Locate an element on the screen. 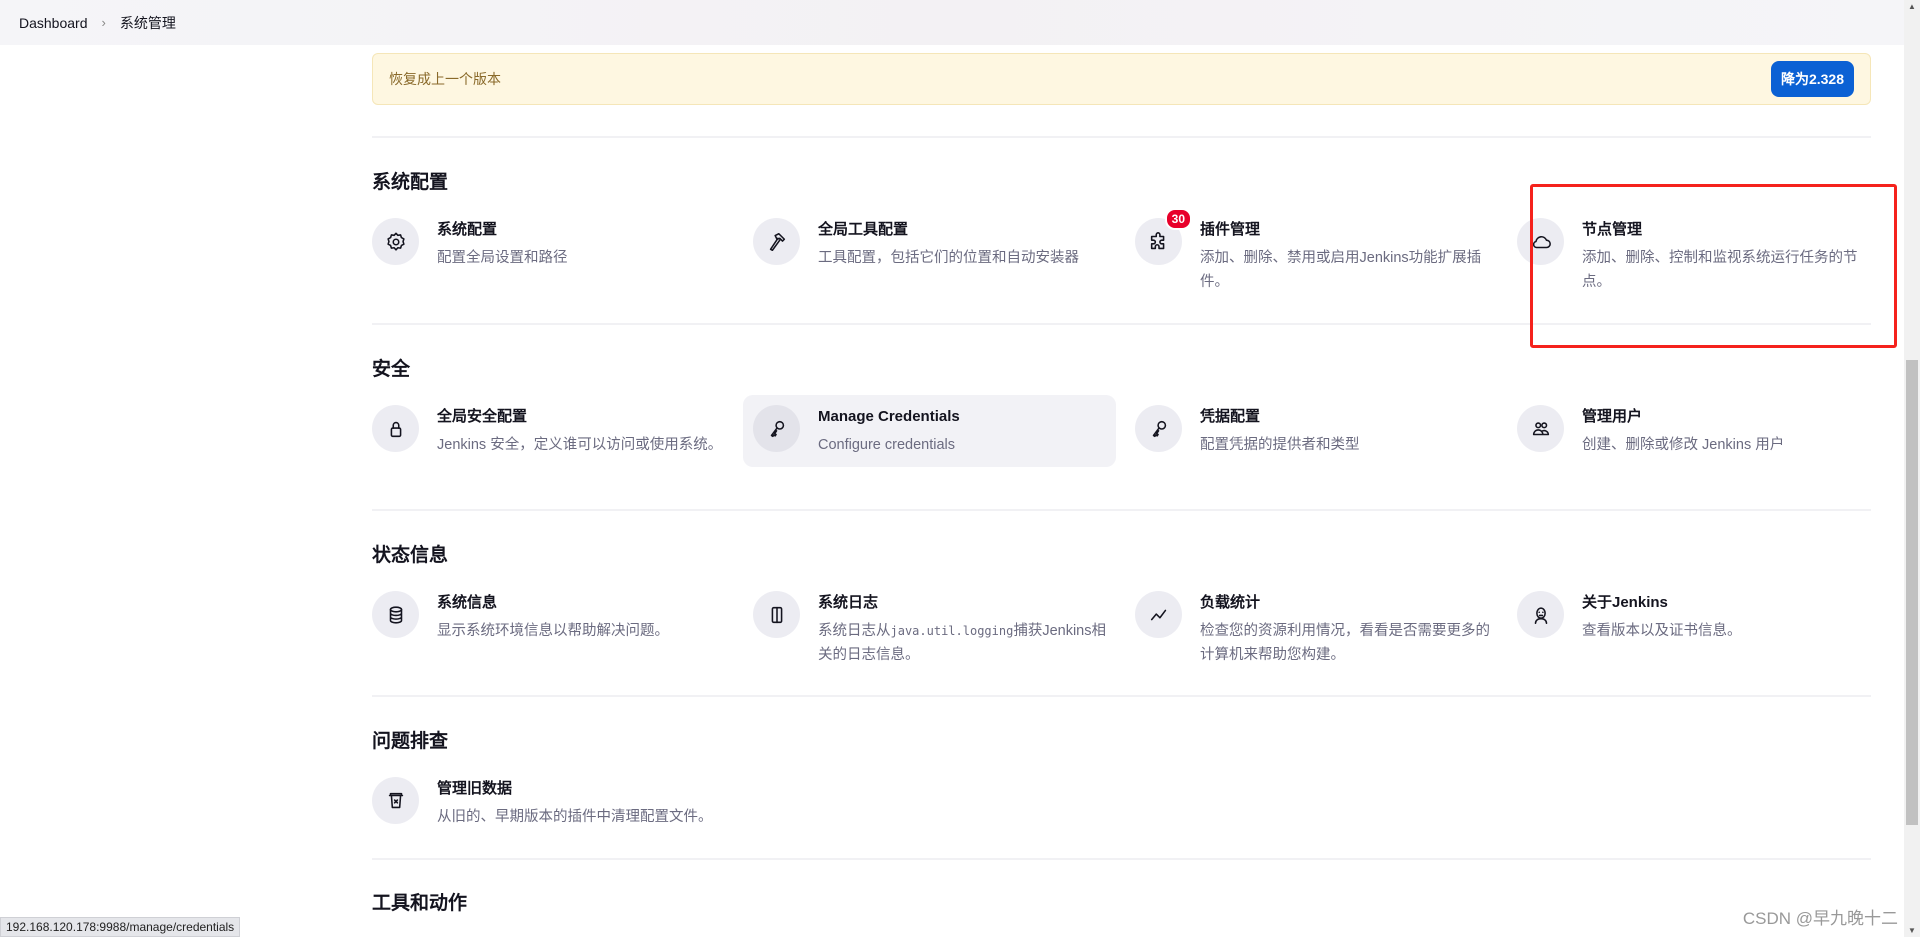 The width and height of the screenshot is (1920, 937). item-desc: 检查您的资源利用情况，看看是否需要更多的计算机来帮助您构建。 is located at coordinates (1345, 643).